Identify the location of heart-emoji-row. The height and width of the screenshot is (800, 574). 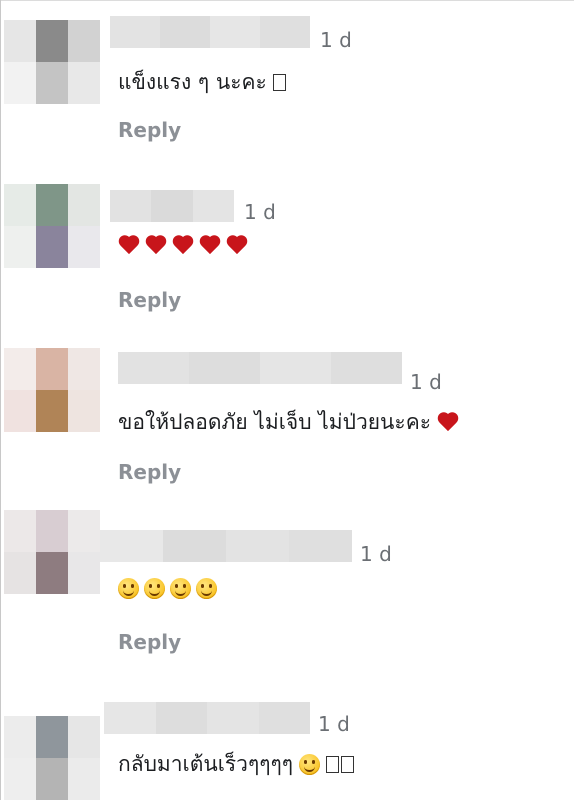
(183, 246).